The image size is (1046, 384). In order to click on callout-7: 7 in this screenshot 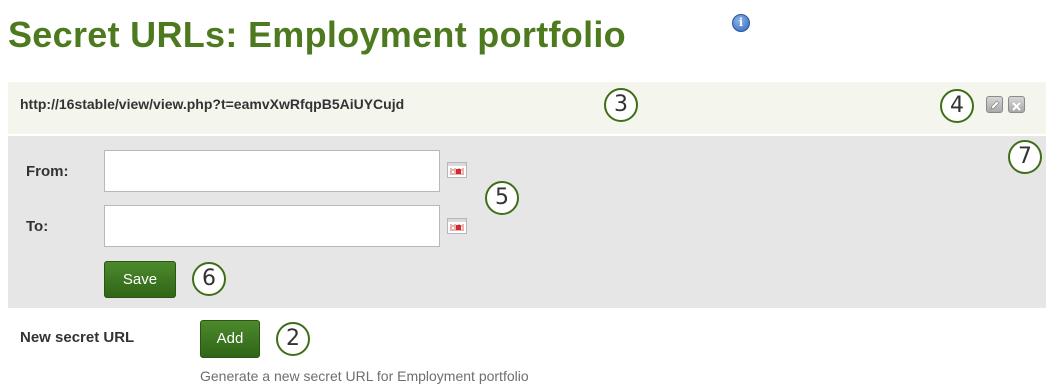, I will do `click(1025, 157)`.